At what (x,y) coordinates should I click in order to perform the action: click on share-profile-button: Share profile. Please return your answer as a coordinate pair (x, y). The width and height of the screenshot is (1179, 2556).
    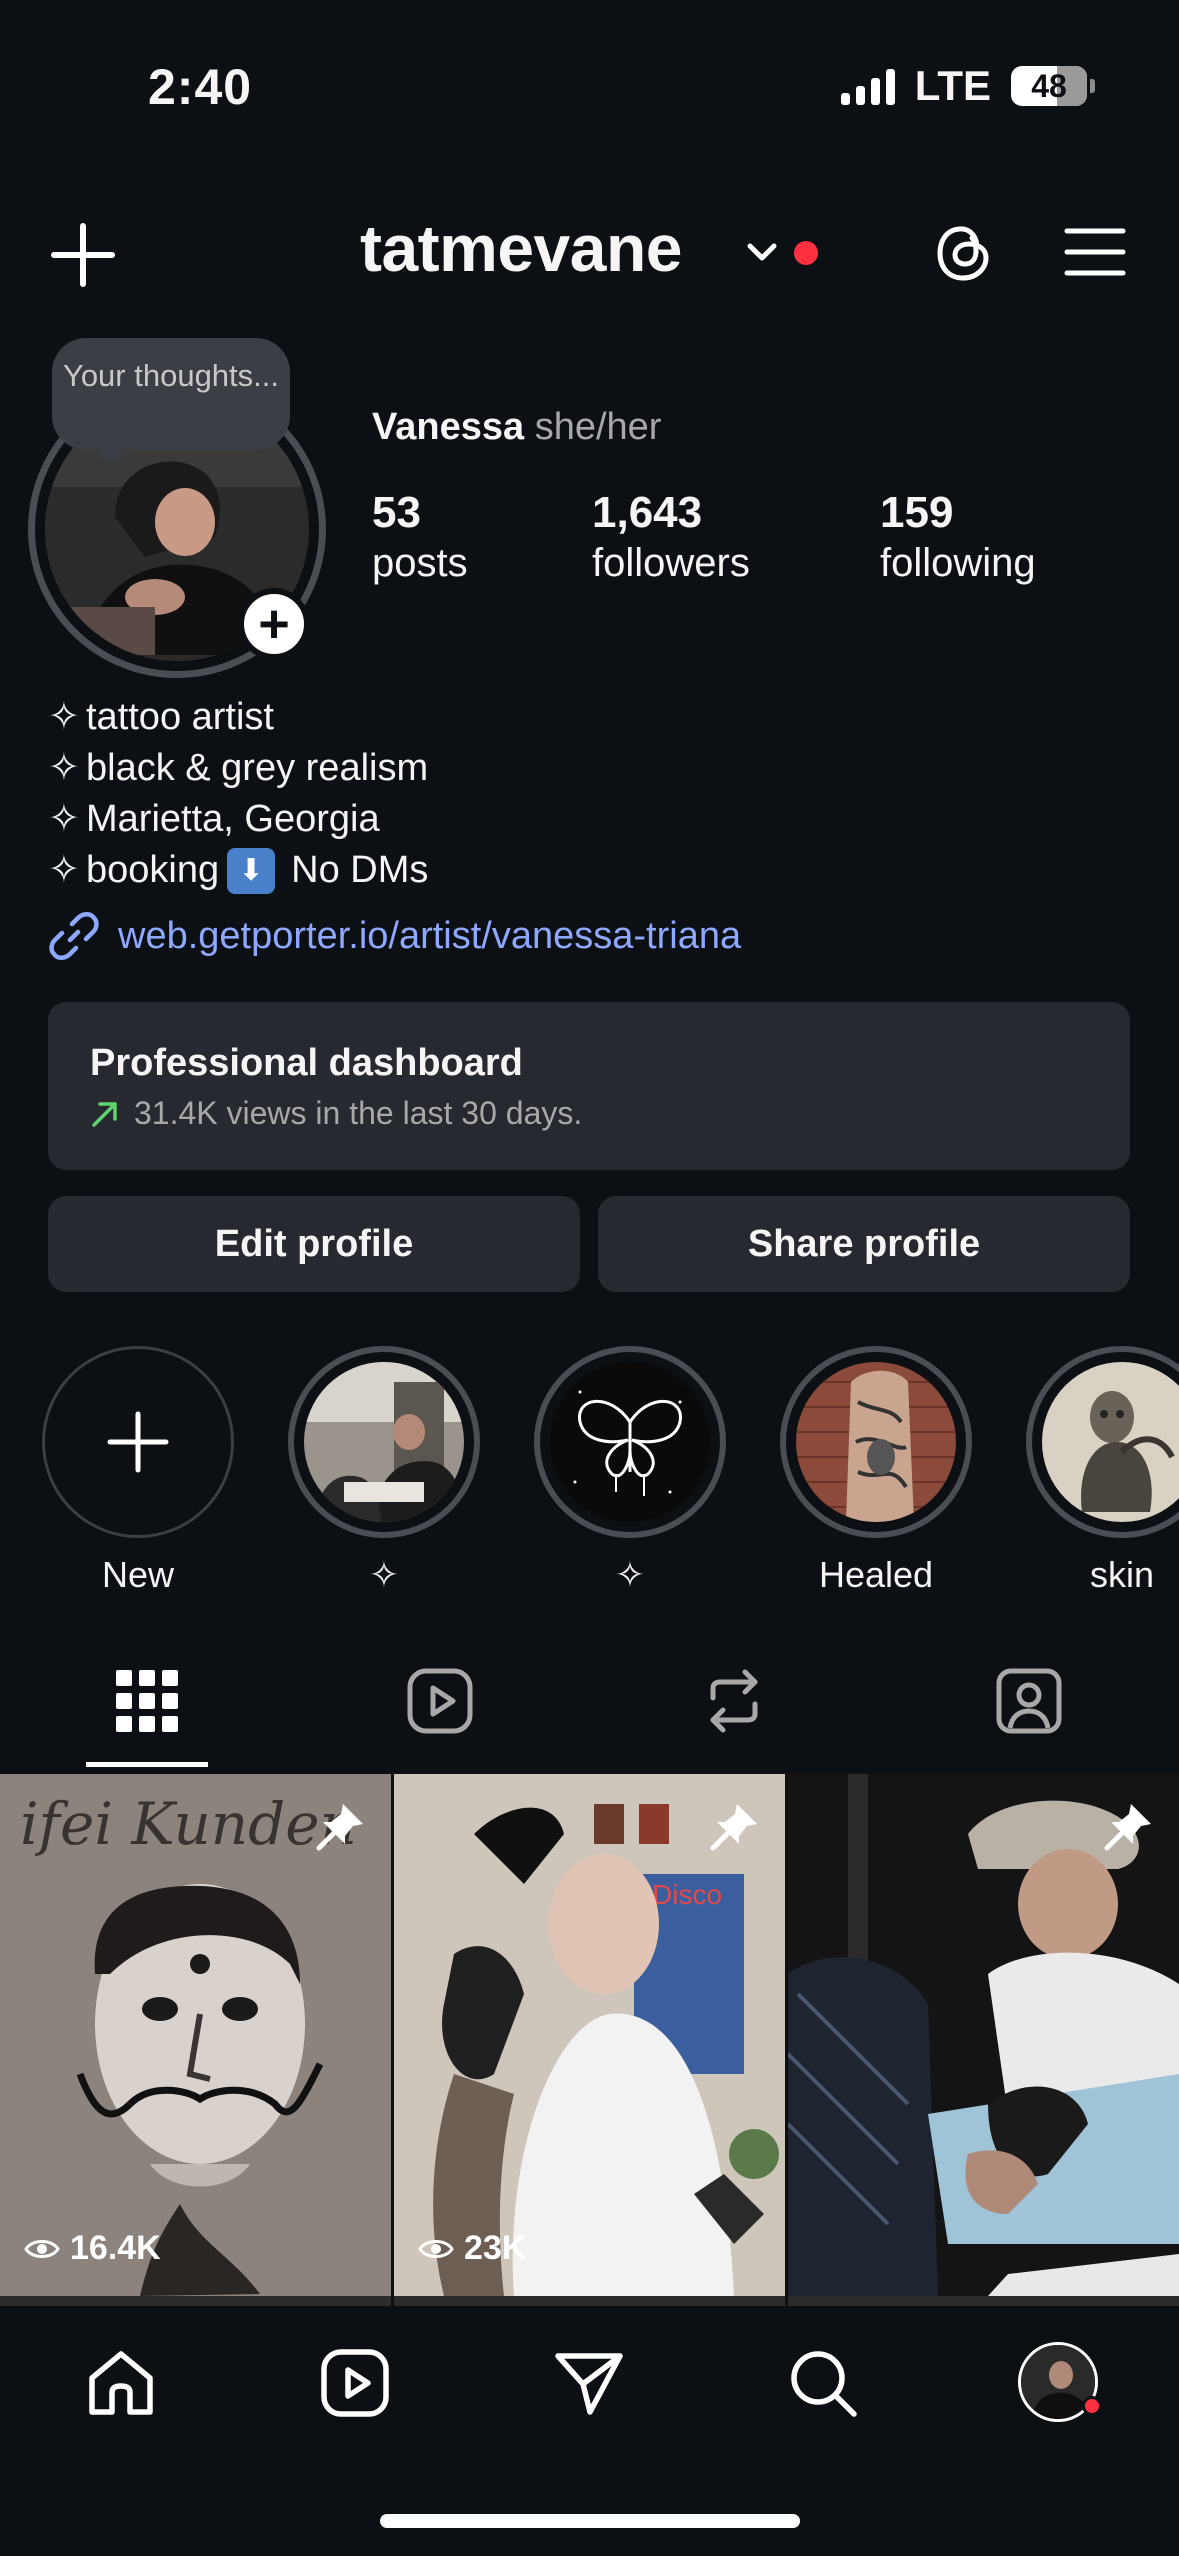
    Looking at the image, I should click on (864, 1244).